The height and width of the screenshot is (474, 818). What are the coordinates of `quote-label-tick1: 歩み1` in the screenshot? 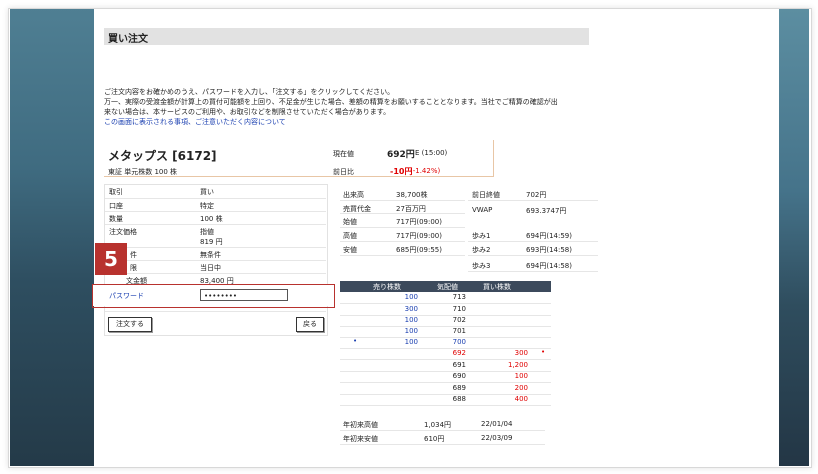 It's located at (481, 236).